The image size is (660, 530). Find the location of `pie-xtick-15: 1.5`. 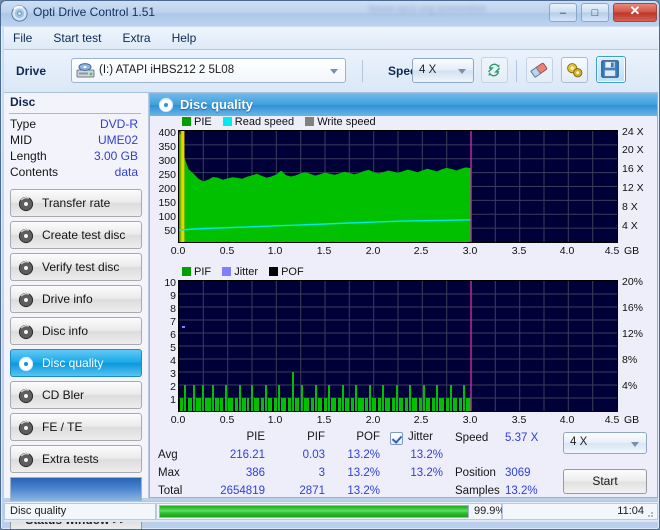

pie-xtick-15: 1.5 is located at coordinates (324, 251).